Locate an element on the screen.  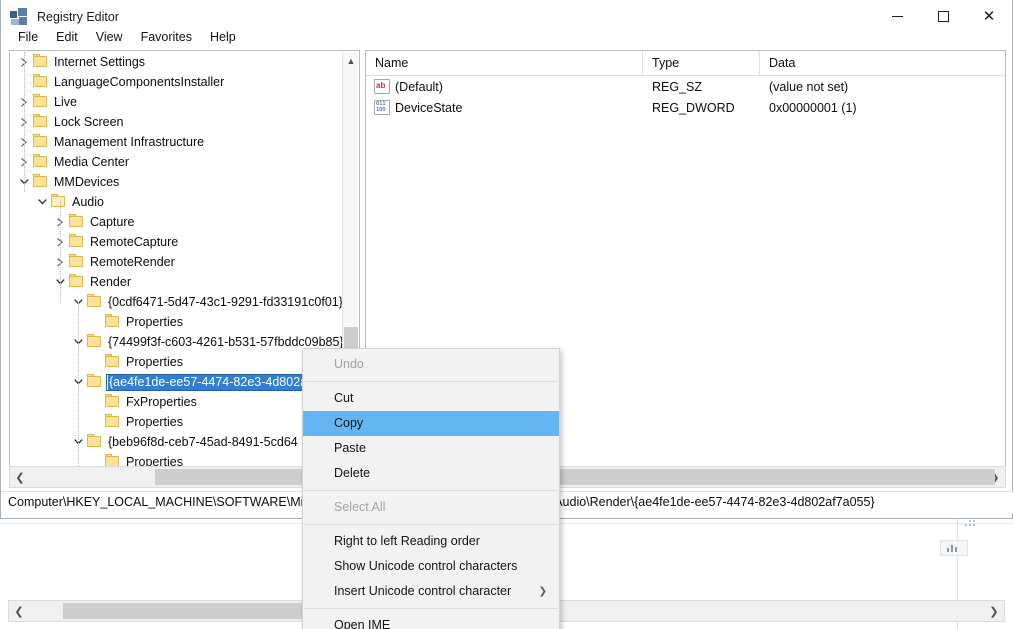
column-header-name: Name is located at coordinates (504, 63).